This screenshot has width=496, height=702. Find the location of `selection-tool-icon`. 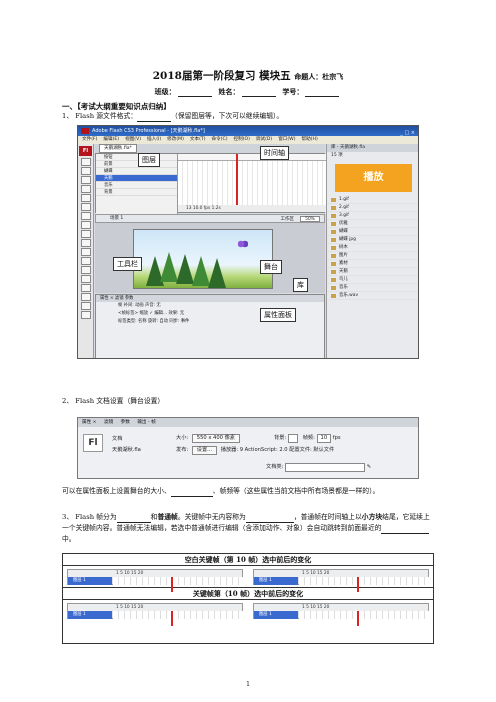

selection-tool-icon is located at coordinates (85, 162).